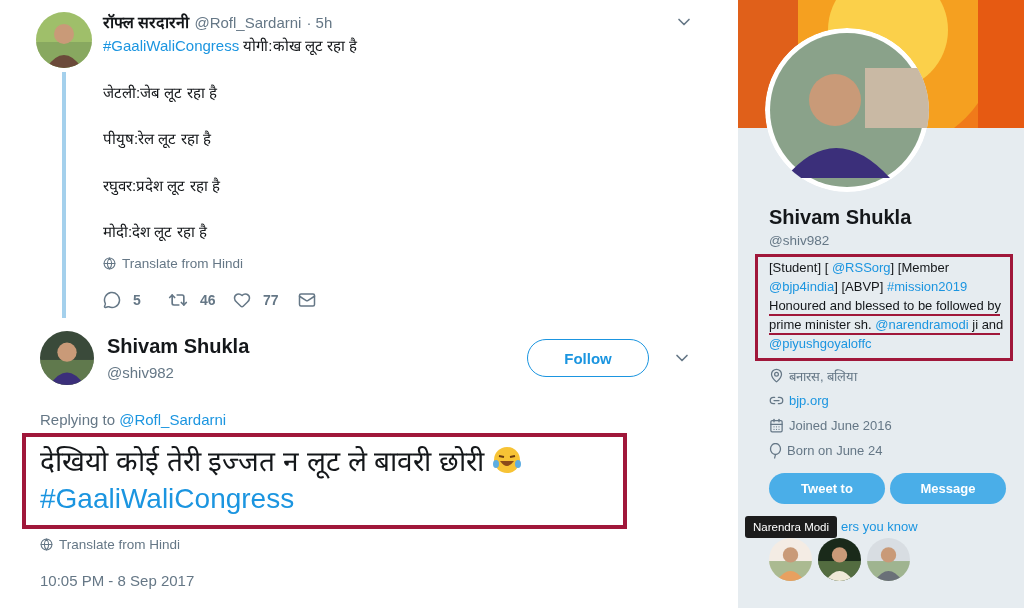 Image resolution: width=1024 pixels, height=608 pixels. What do you see at coordinates (840, 425) in the screenshot?
I see `profile-detail: Joined June 2016` at bounding box center [840, 425].